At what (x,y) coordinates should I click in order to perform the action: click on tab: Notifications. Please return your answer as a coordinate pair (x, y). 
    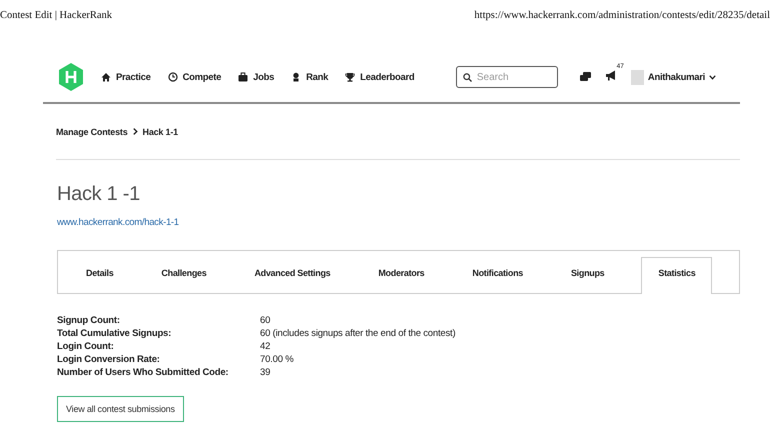
    Looking at the image, I should click on (497, 272).